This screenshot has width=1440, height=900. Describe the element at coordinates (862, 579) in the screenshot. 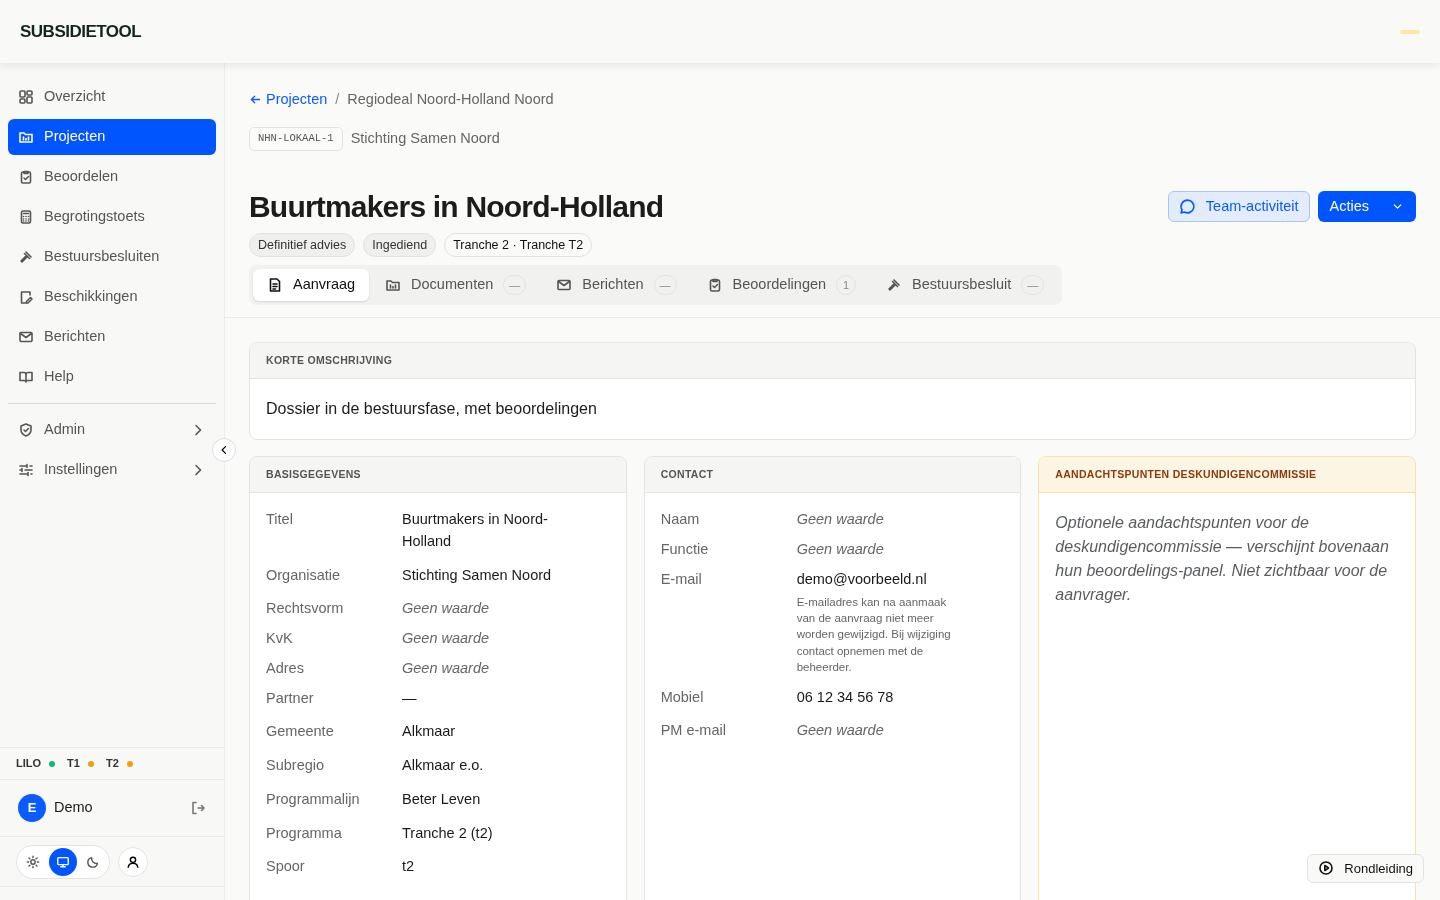

I see `field-value: demo@voorbeeld.nl` at that location.